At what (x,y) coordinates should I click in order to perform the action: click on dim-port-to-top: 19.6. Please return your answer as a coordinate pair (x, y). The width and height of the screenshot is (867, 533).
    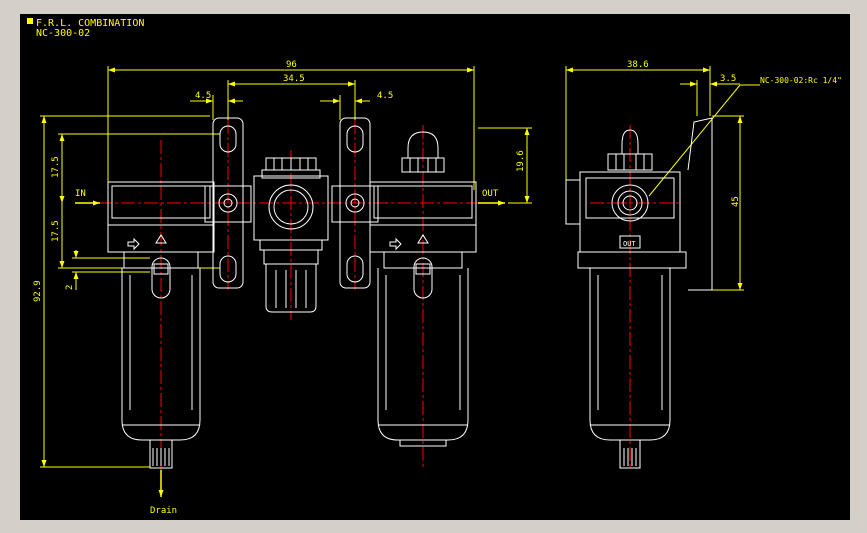
    Looking at the image, I should click on (521, 161).